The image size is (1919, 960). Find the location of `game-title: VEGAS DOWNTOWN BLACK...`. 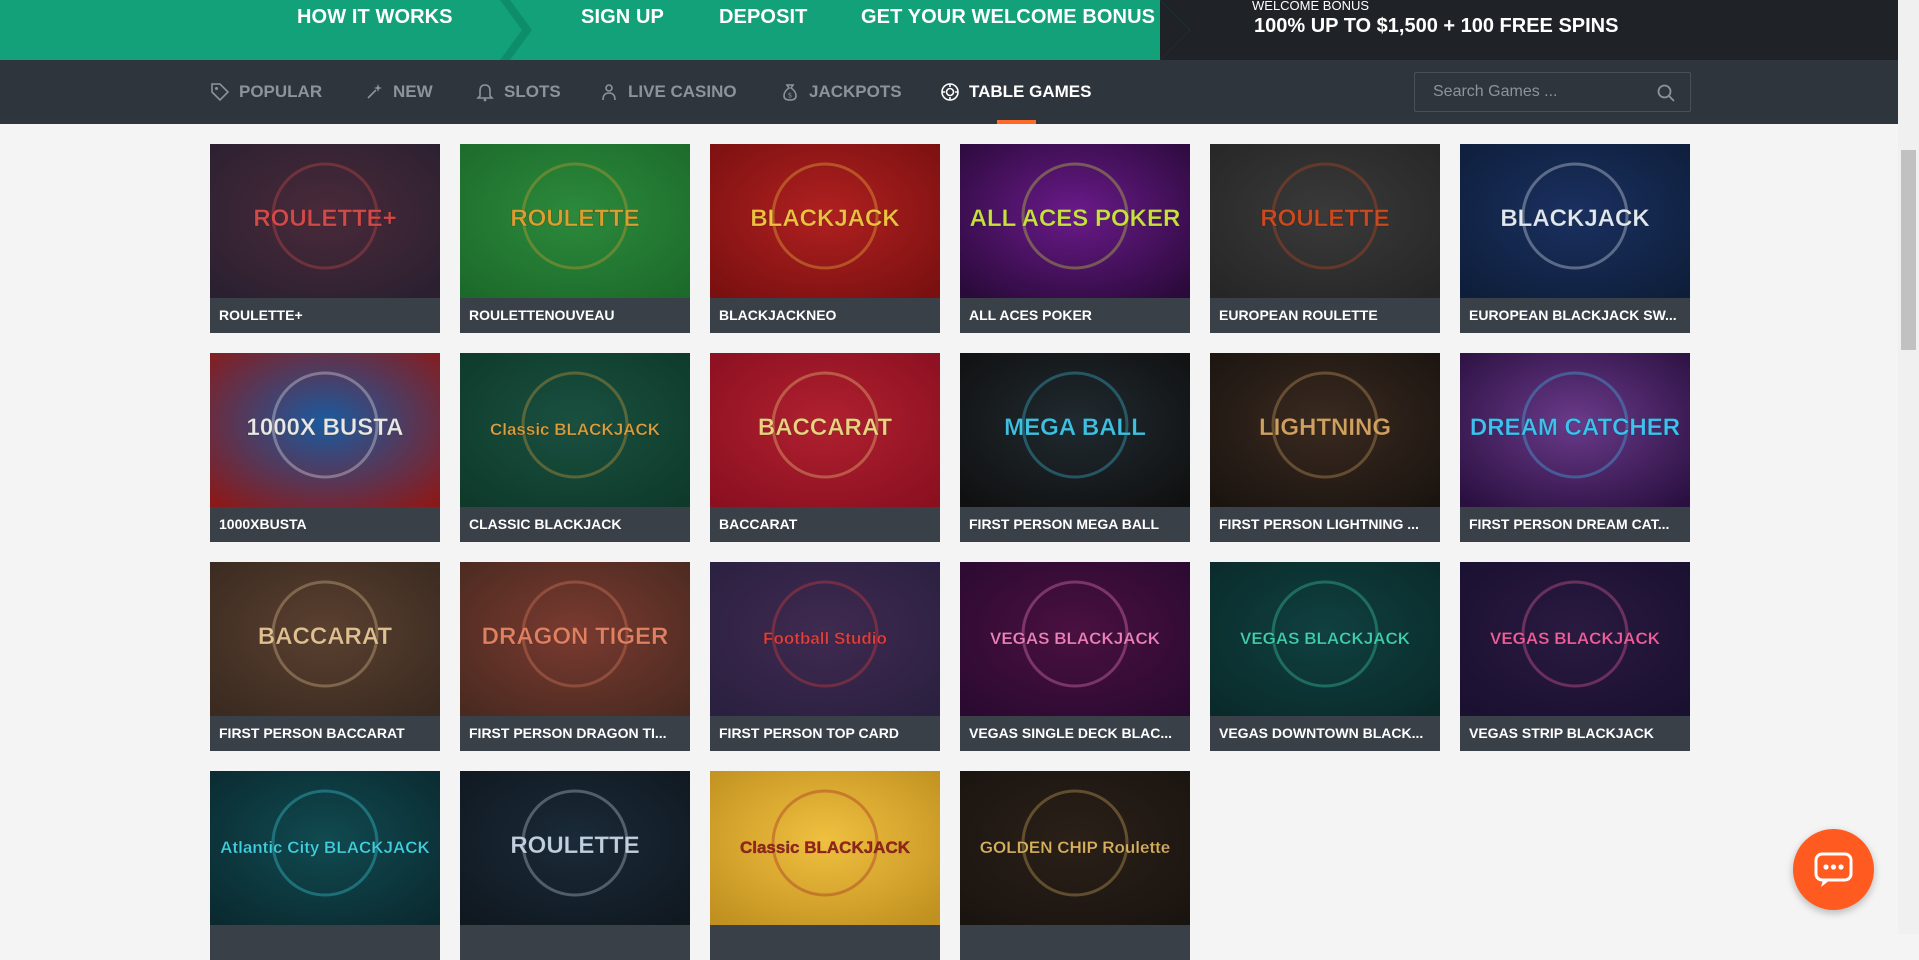

game-title: VEGAS DOWNTOWN BLACK... is located at coordinates (1325, 733).